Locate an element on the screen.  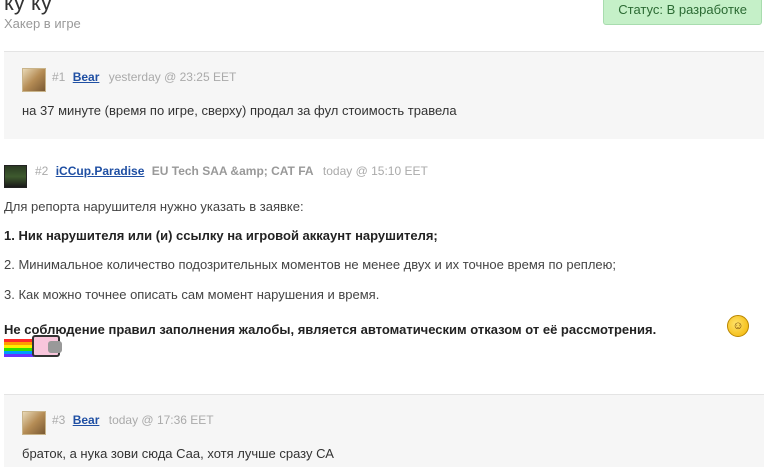
status-badge: Статус: В разработке is located at coordinates (682, 12).